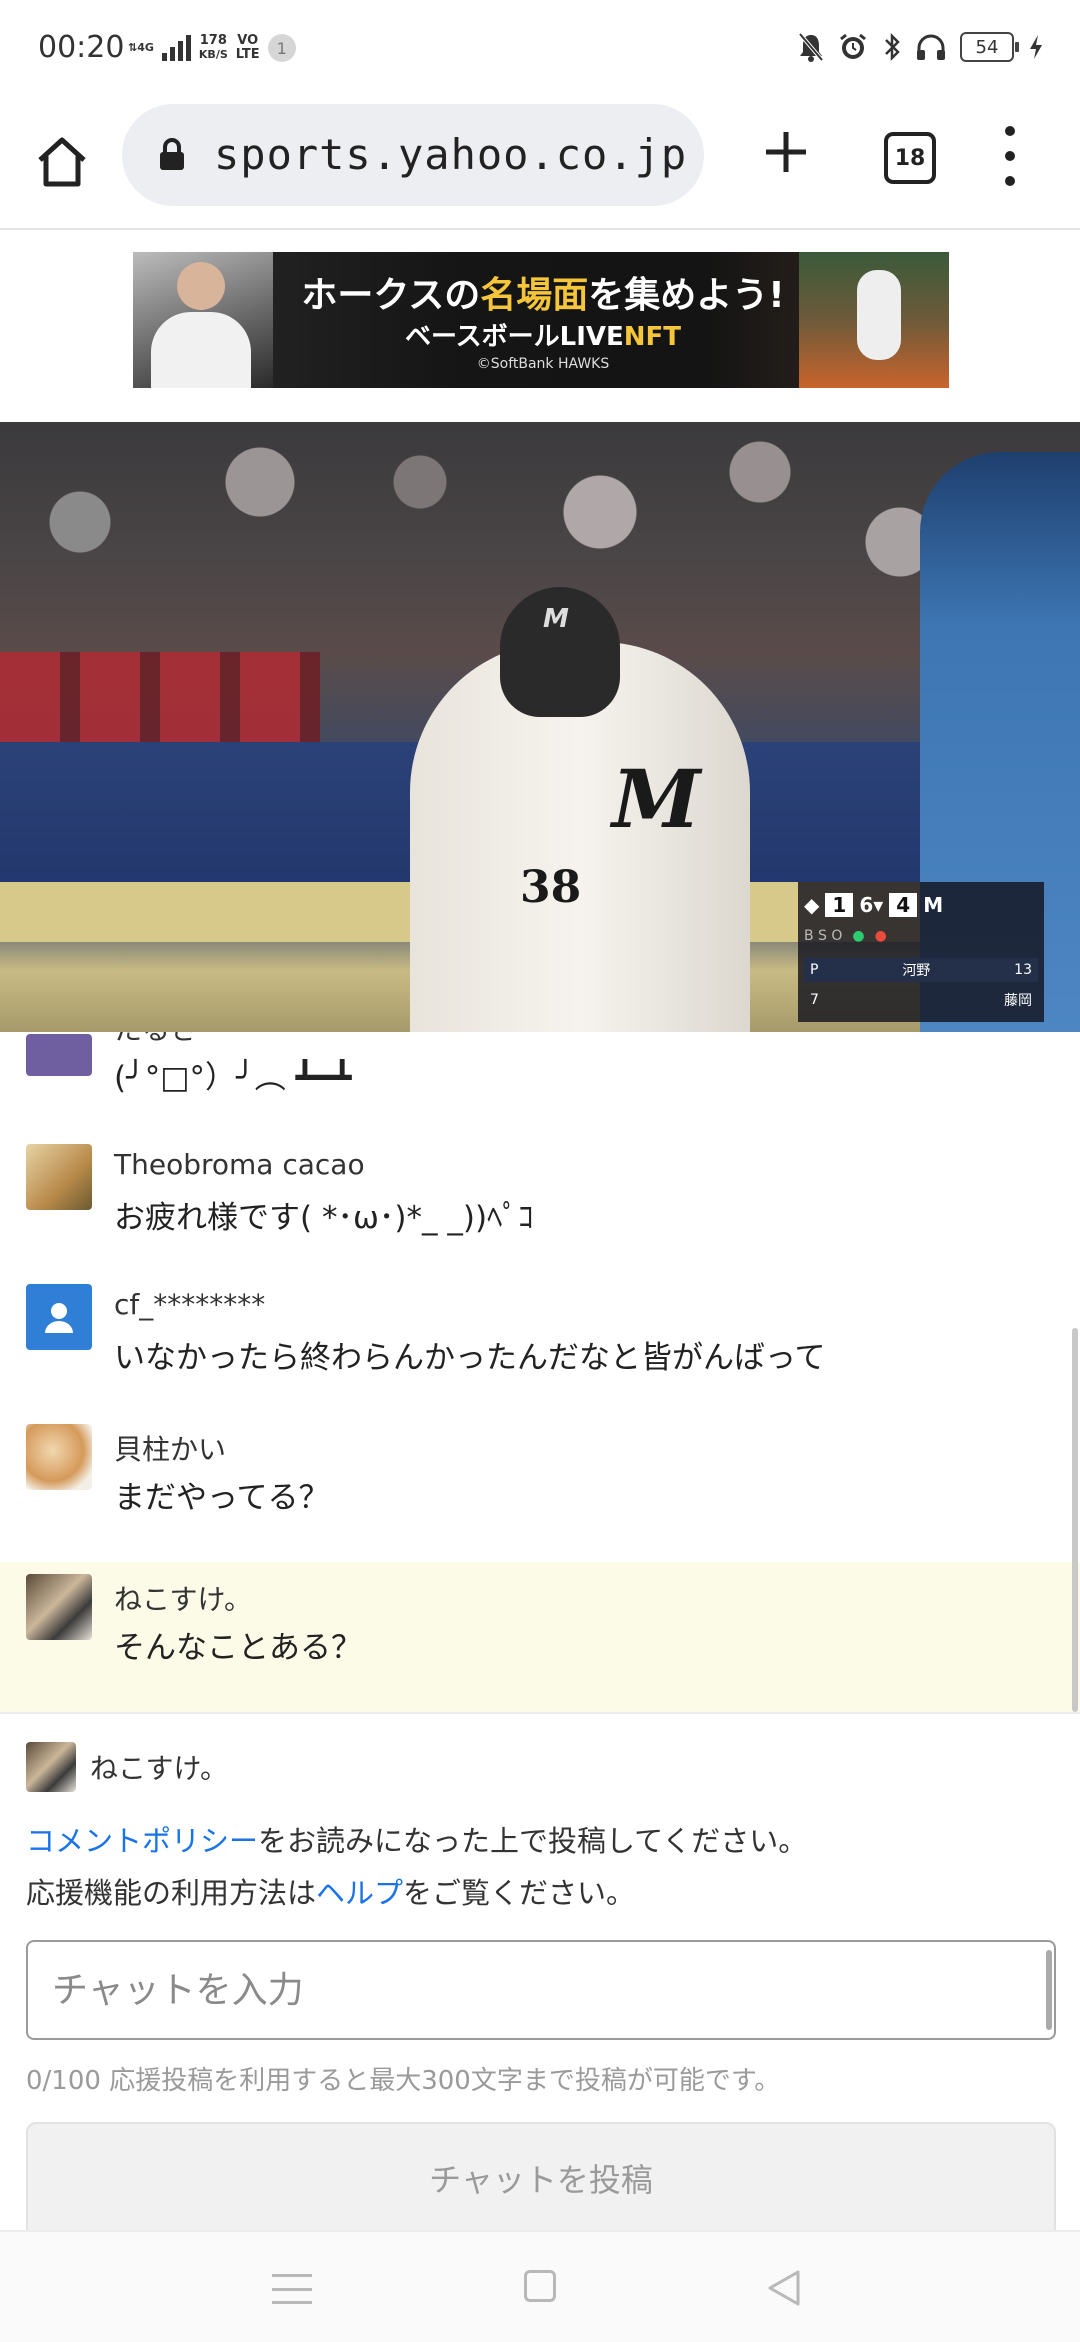  I want to click on chat-message-highlighted: ねこすけ。 そんなことある？, so click(540, 1637).